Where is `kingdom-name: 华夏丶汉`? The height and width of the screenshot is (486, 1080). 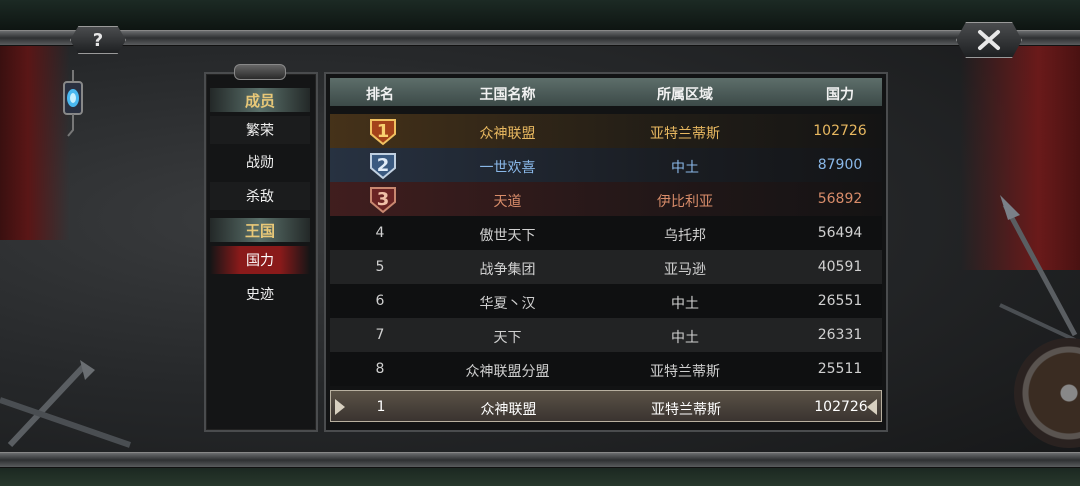
kingdom-name: 华夏丶汉 is located at coordinates (507, 304).